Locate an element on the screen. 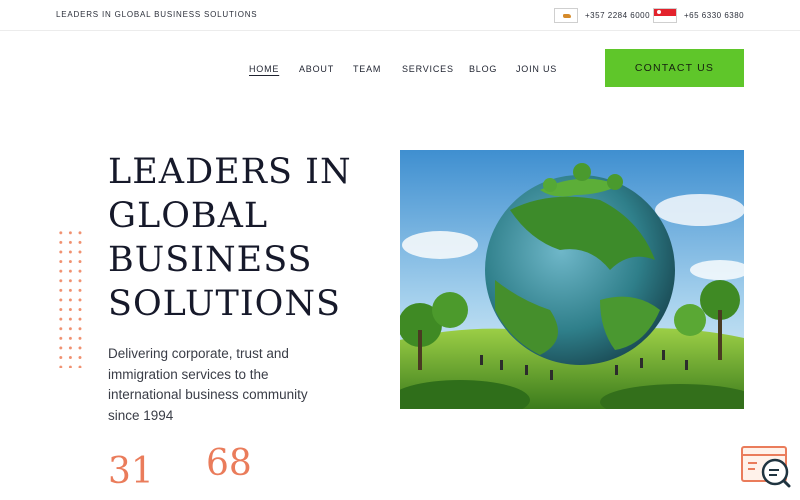 Image resolution: width=800 pixels, height=500 pixels. nav-team: TEAM is located at coordinates (367, 69).